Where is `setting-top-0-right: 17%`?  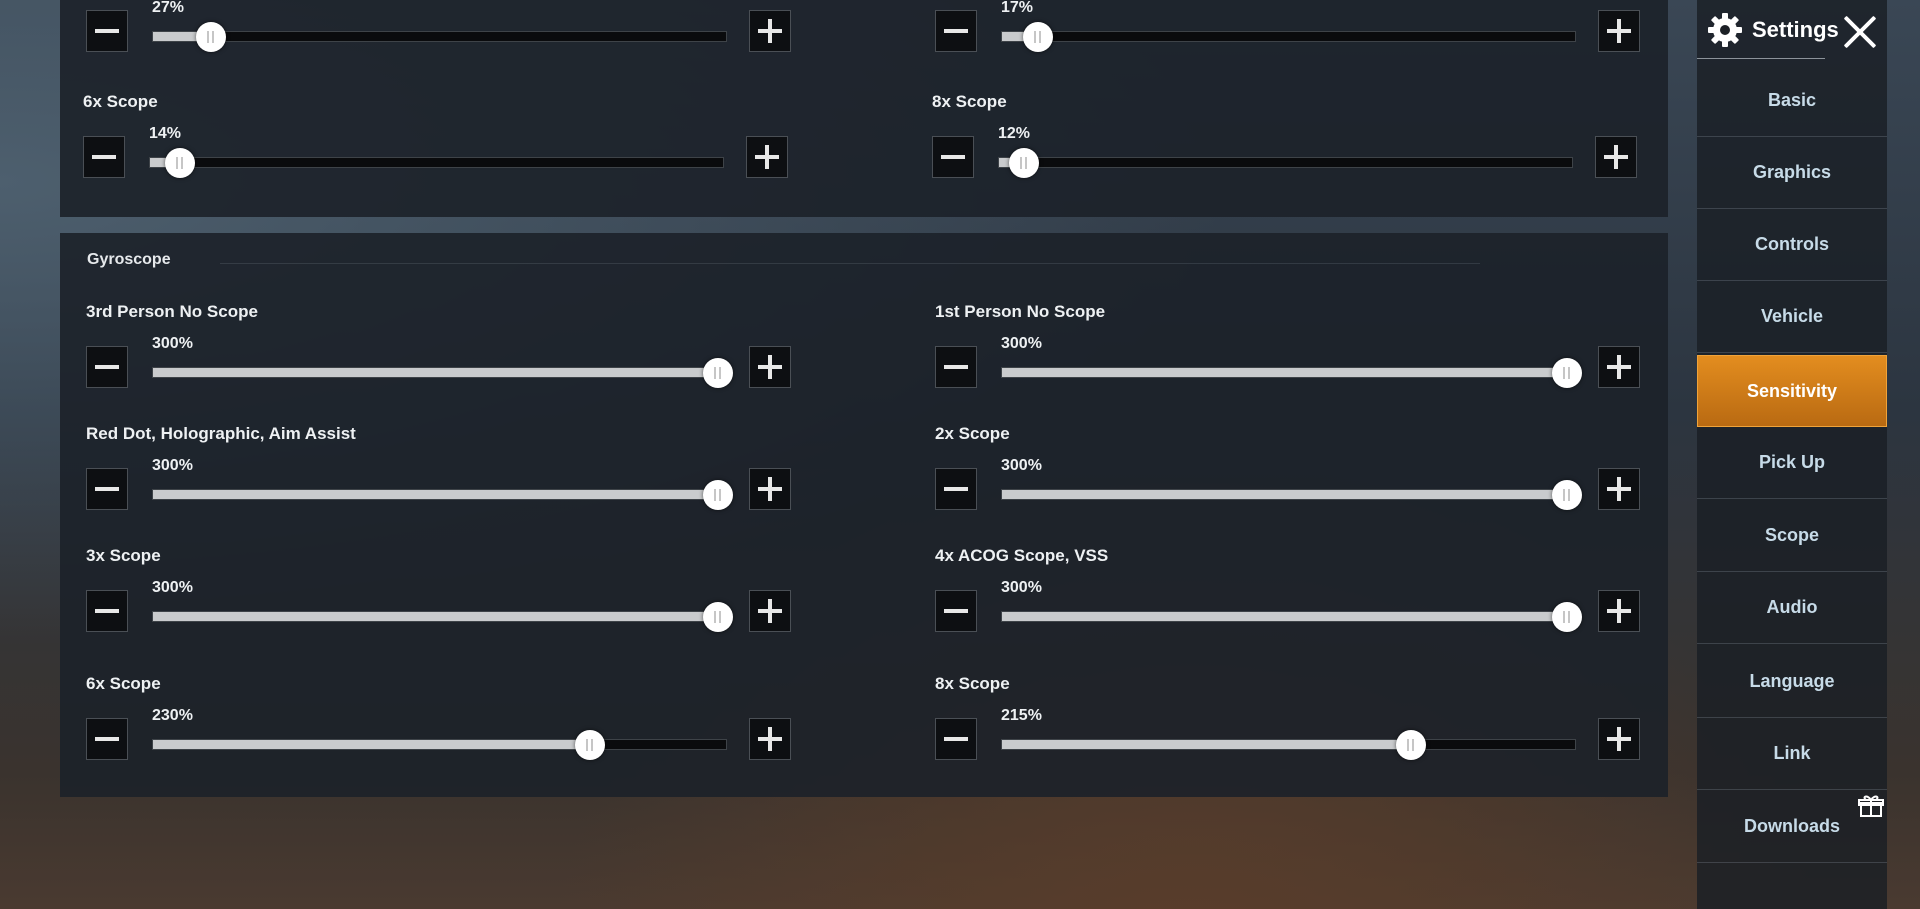
setting-top-0-right: 17% is located at coordinates (1290, 43).